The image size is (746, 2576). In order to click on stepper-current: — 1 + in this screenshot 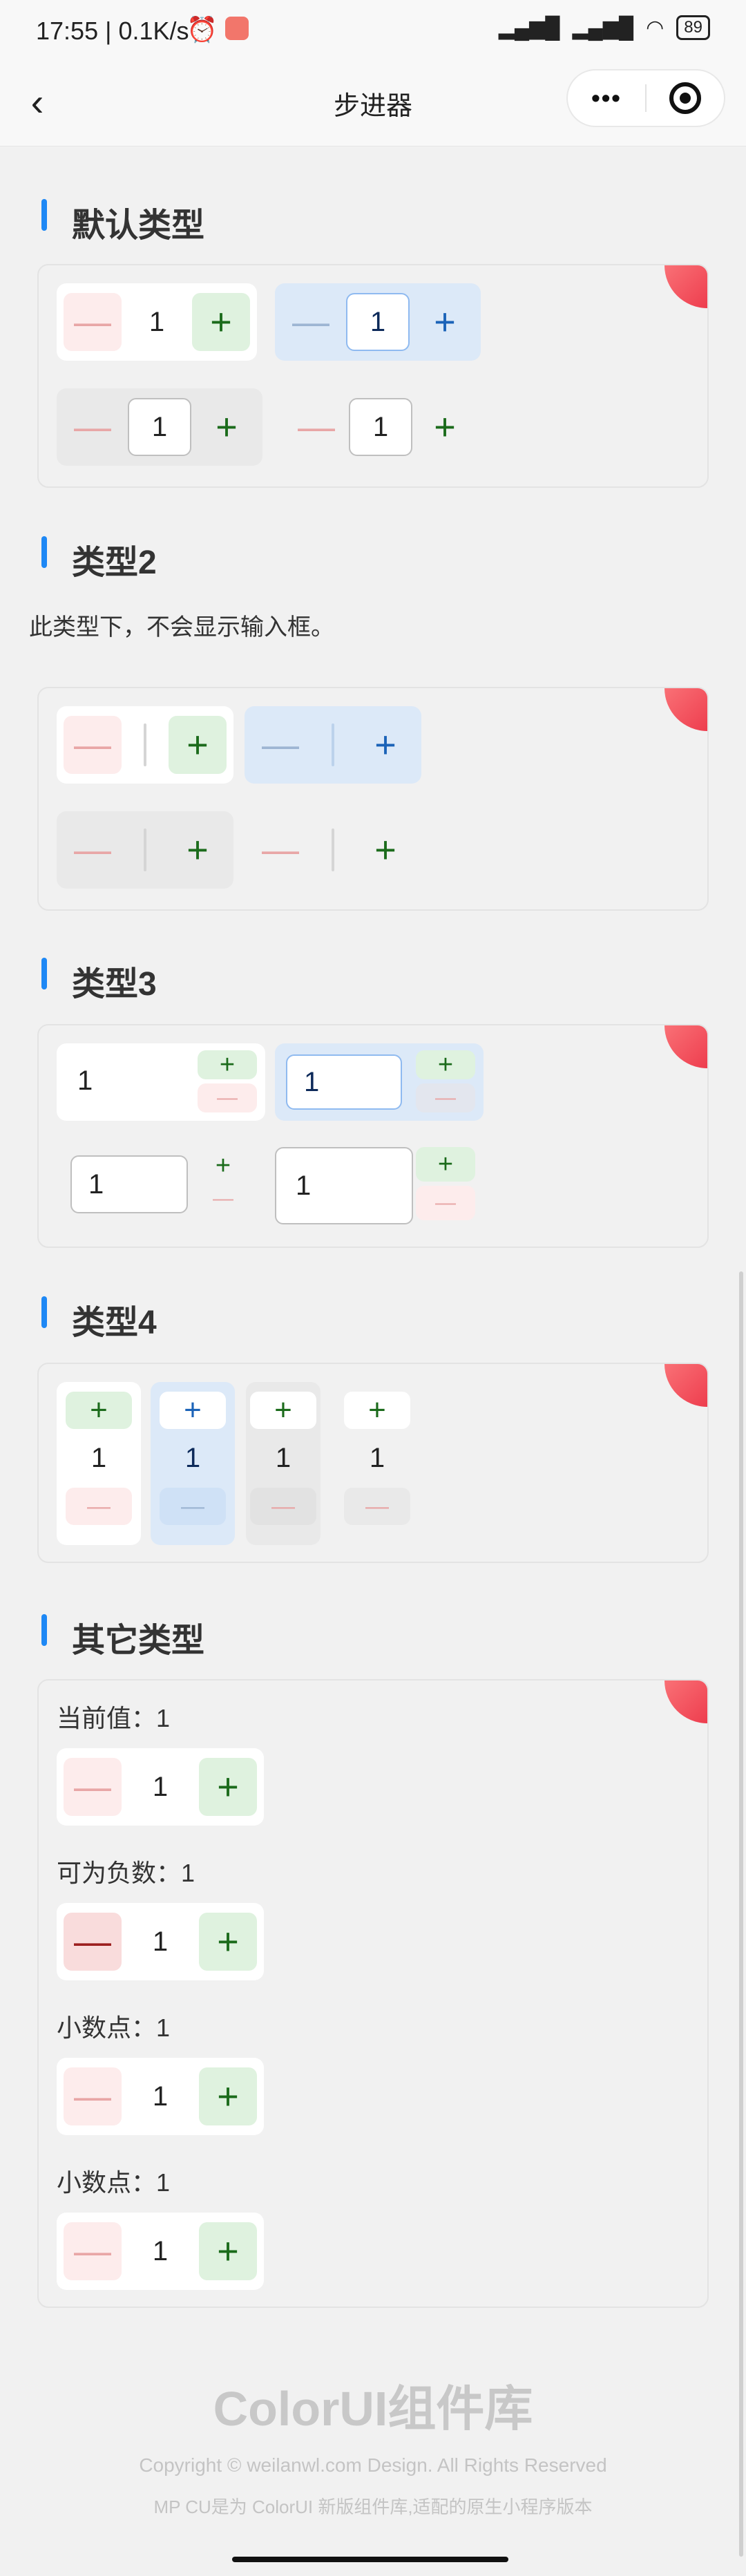, I will do `click(160, 1787)`.